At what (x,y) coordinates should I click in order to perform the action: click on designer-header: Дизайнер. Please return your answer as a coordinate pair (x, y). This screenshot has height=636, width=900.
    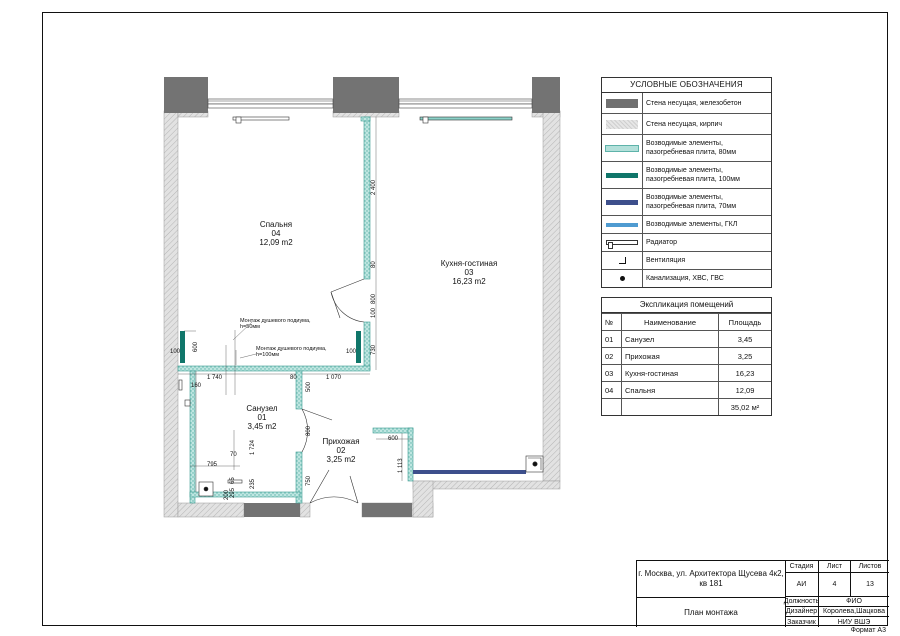
    Looking at the image, I should click on (802, 612).